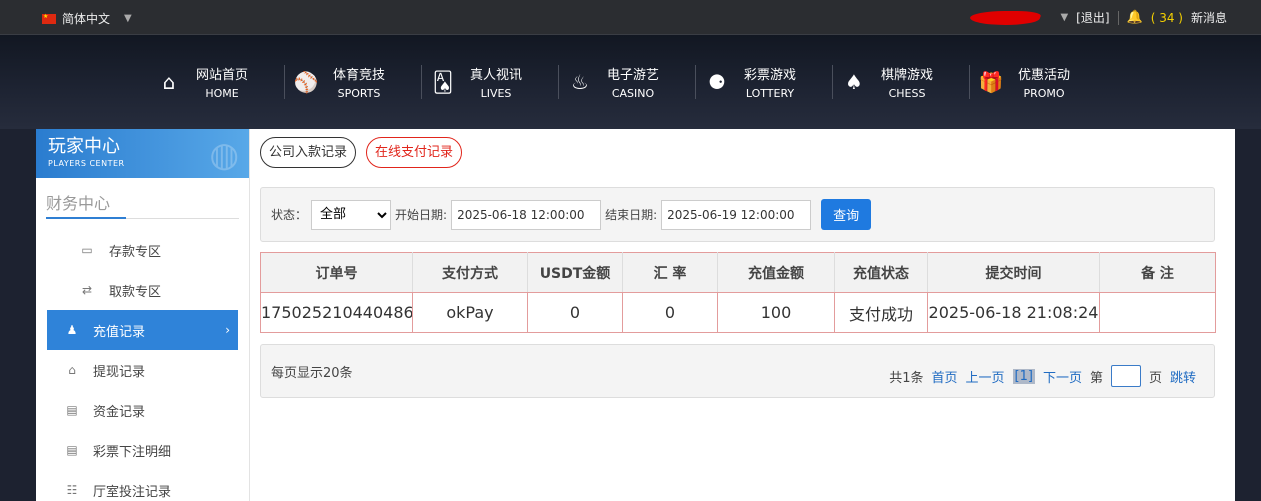 This screenshot has width=1261, height=501. Describe the element at coordinates (78, 203) in the screenshot. I see `finance-center-label: 财务中心` at that location.